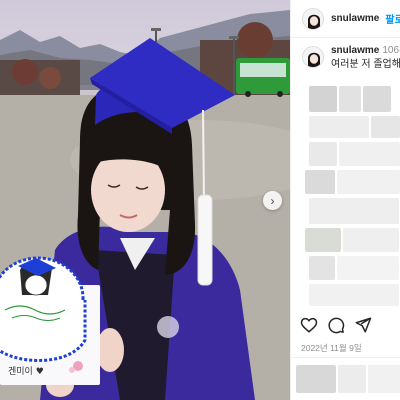 This screenshot has width=400, height=400. What do you see at coordinates (168, 327) in the screenshot?
I see `emblem` at bounding box center [168, 327].